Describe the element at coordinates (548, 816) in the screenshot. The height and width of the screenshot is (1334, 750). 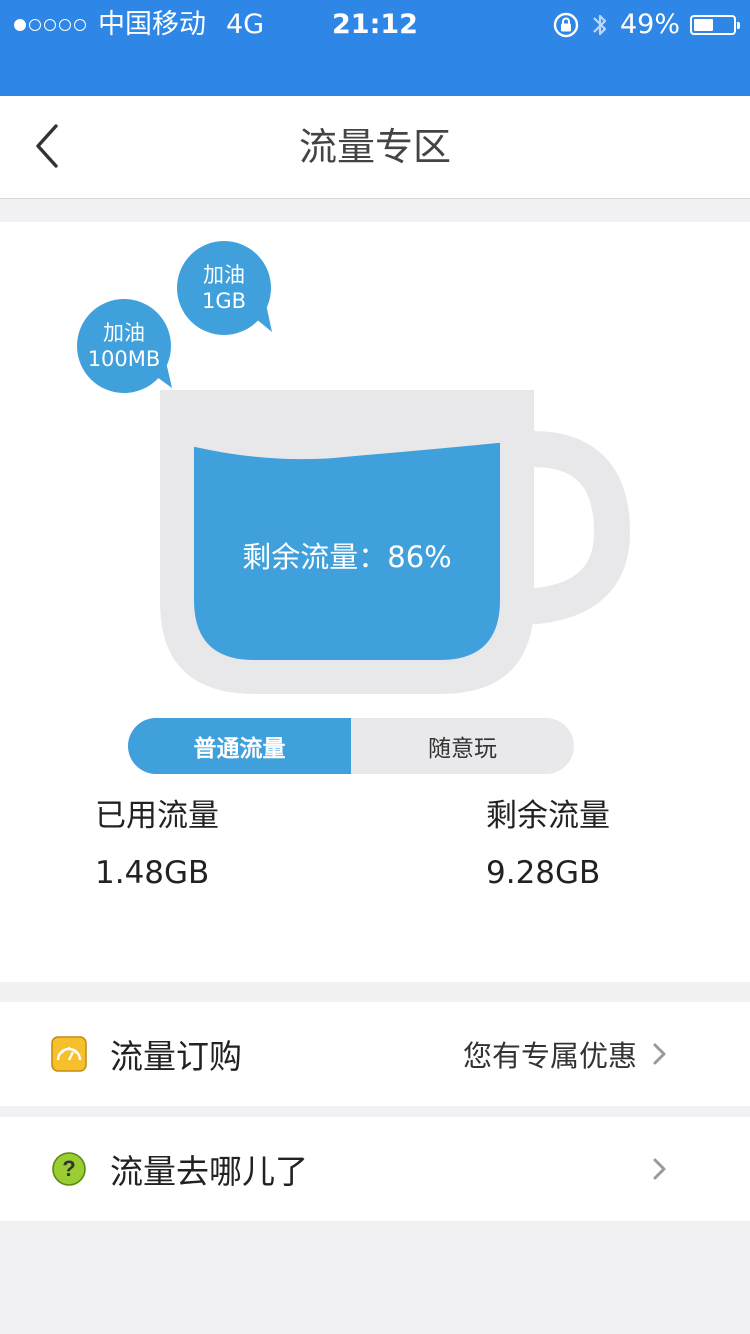
I see `remaining-data-label: 剩余流量` at that location.